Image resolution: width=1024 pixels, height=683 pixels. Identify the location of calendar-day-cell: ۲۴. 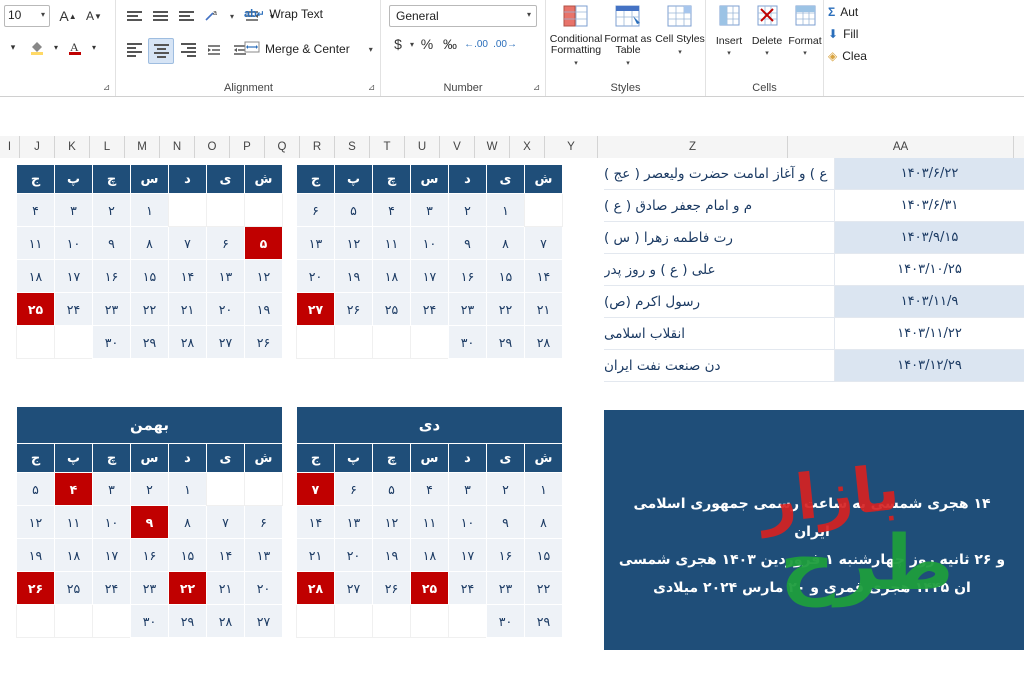
(467, 588).